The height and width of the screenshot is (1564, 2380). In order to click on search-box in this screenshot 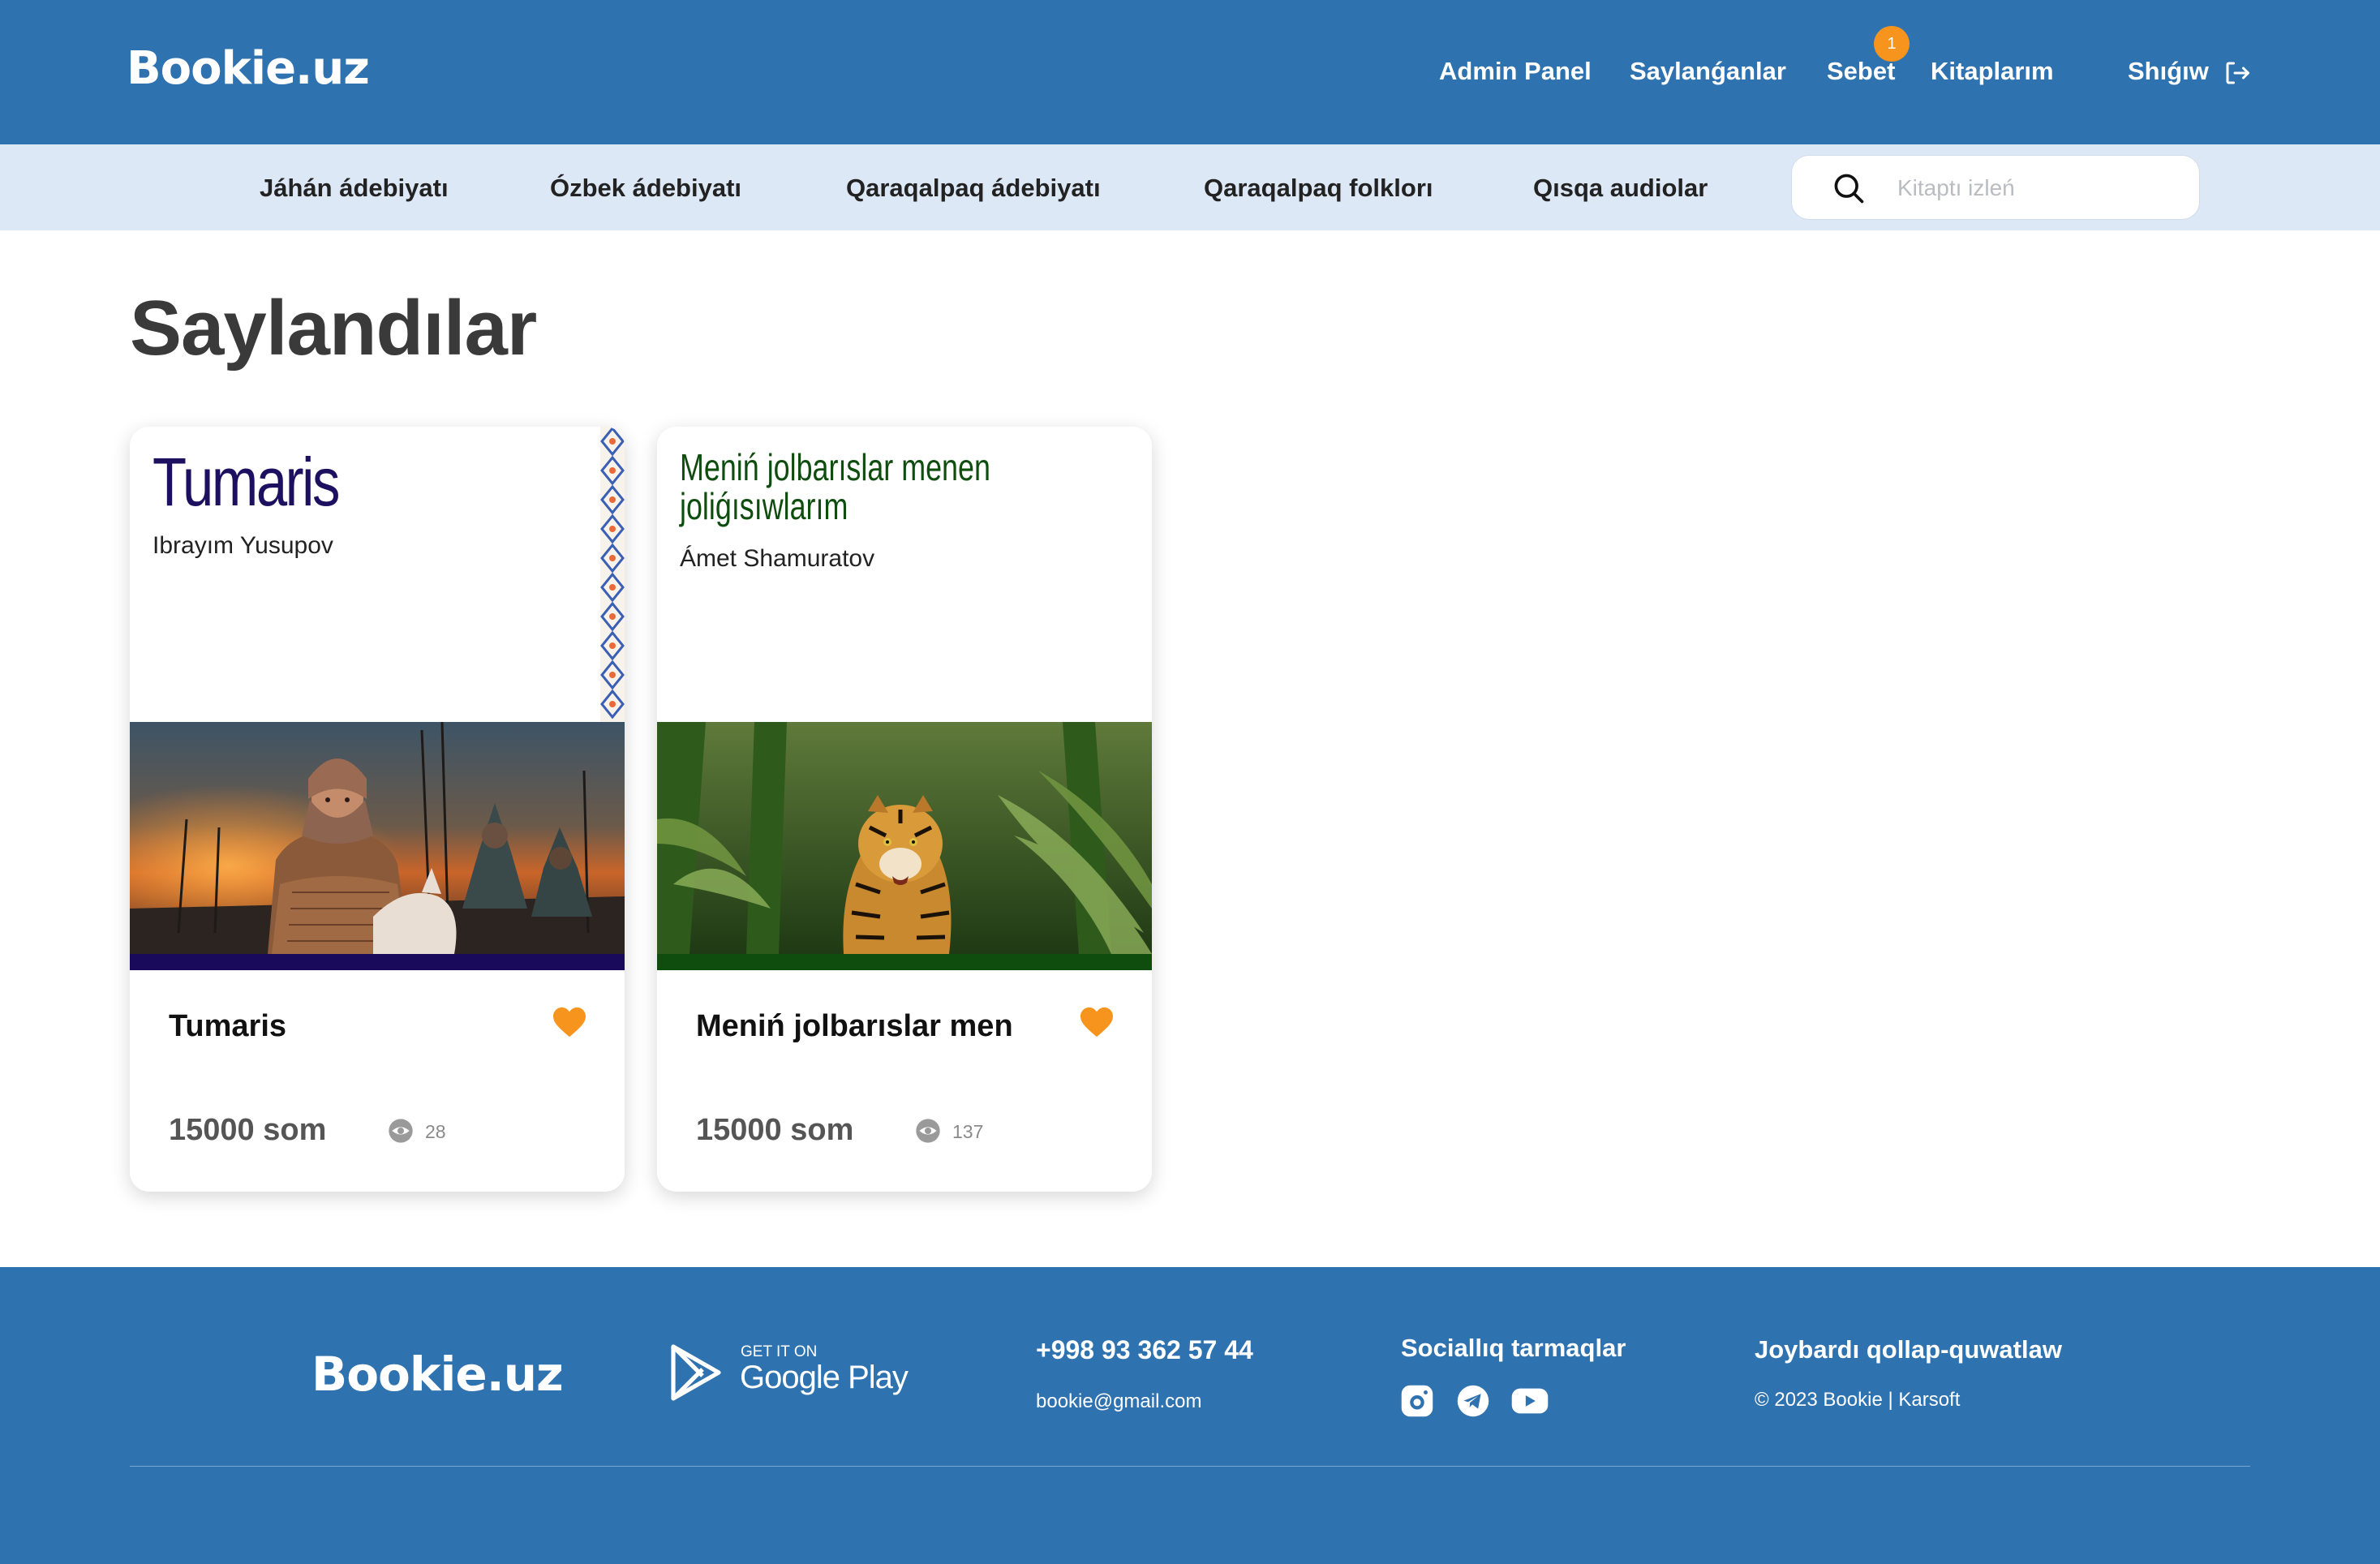, I will do `click(1996, 187)`.